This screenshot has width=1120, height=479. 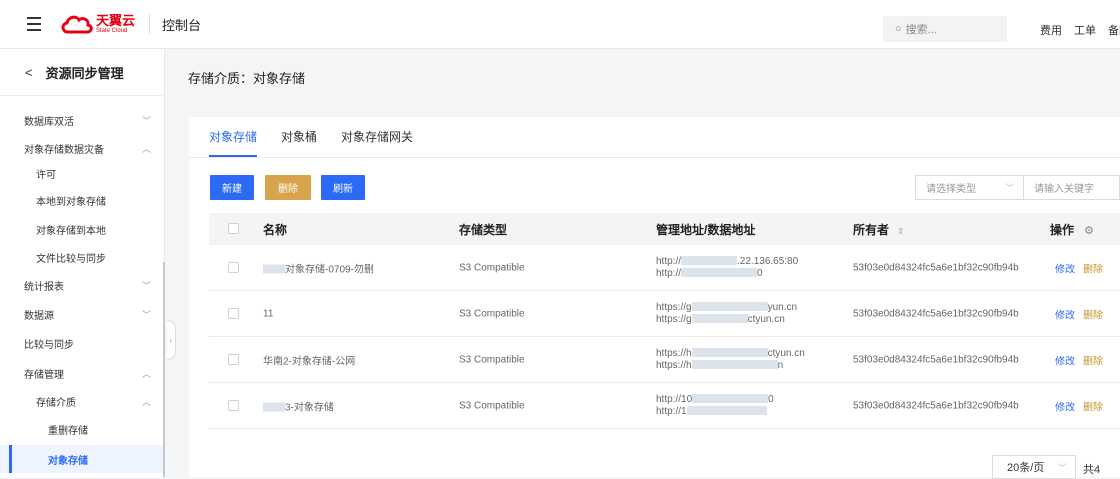 What do you see at coordinates (116, 20) in the screenshot?
I see `logo-cn-text: 天翼云` at bounding box center [116, 20].